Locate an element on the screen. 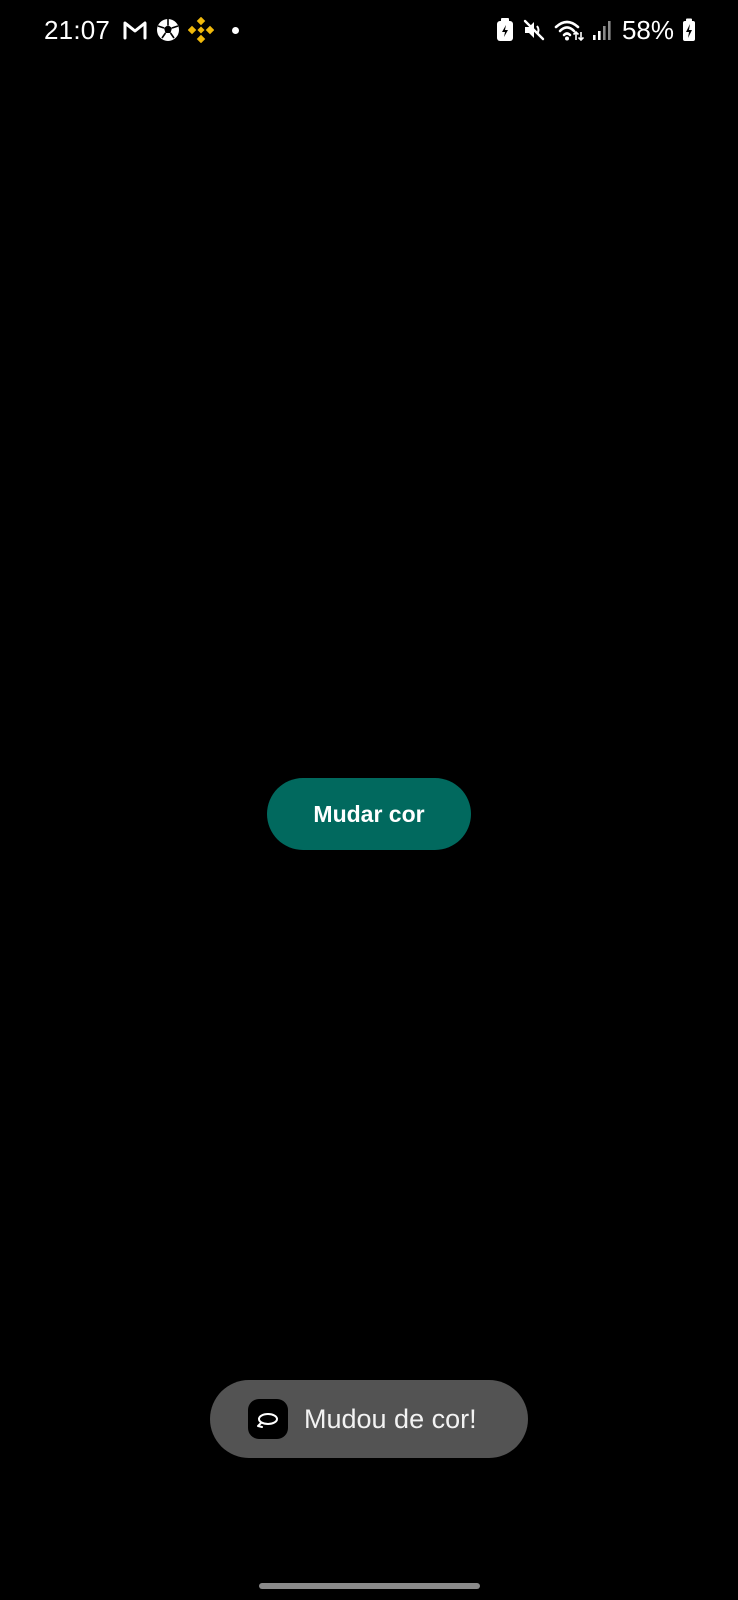 Image resolution: width=738 pixels, height=1600 pixels. binance-icon is located at coordinates (201, 30).